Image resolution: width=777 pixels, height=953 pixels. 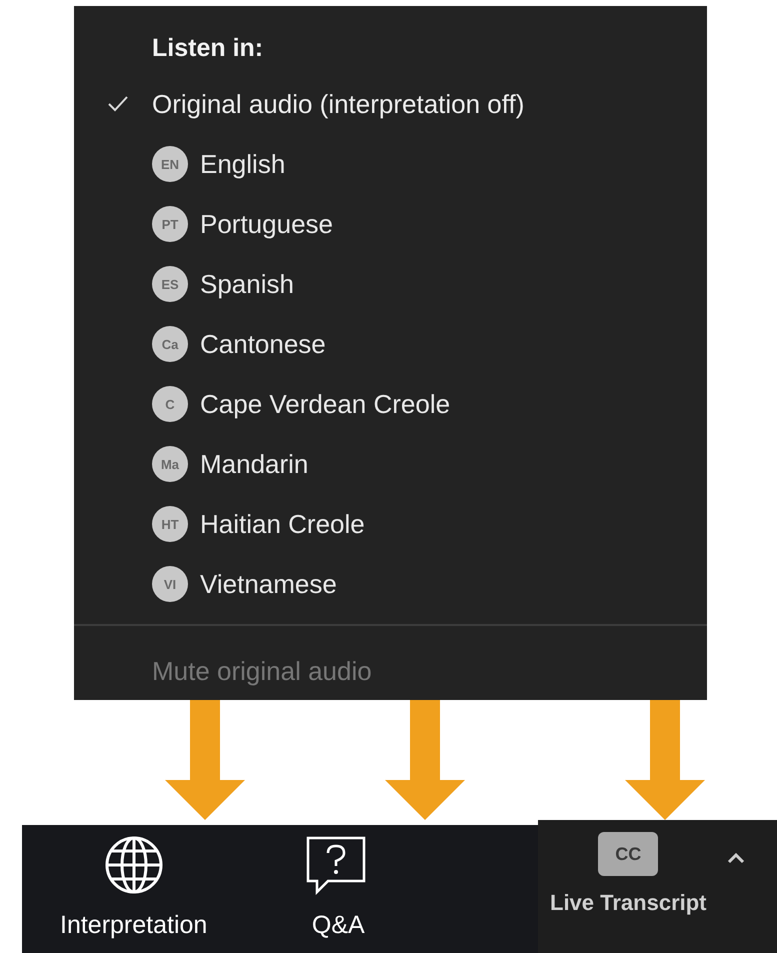 I want to click on menu-item: VI Vietnamese, so click(x=390, y=584).